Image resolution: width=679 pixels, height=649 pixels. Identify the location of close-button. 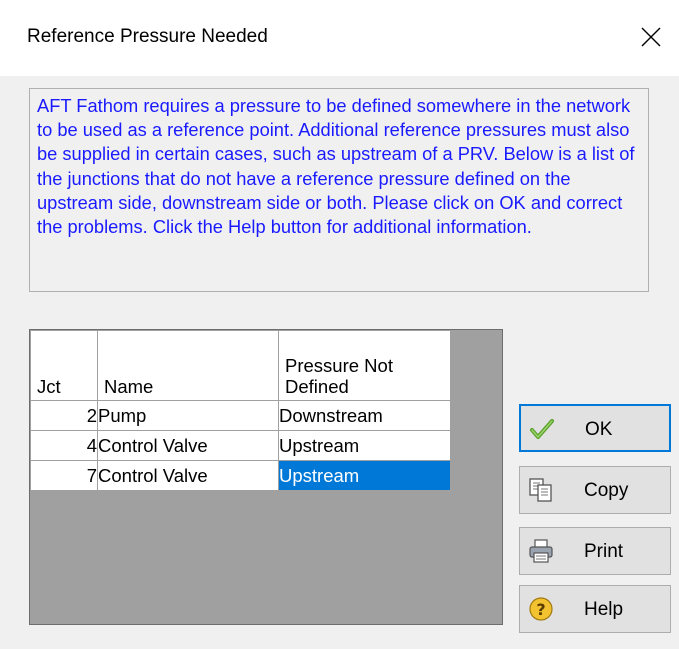
(651, 37).